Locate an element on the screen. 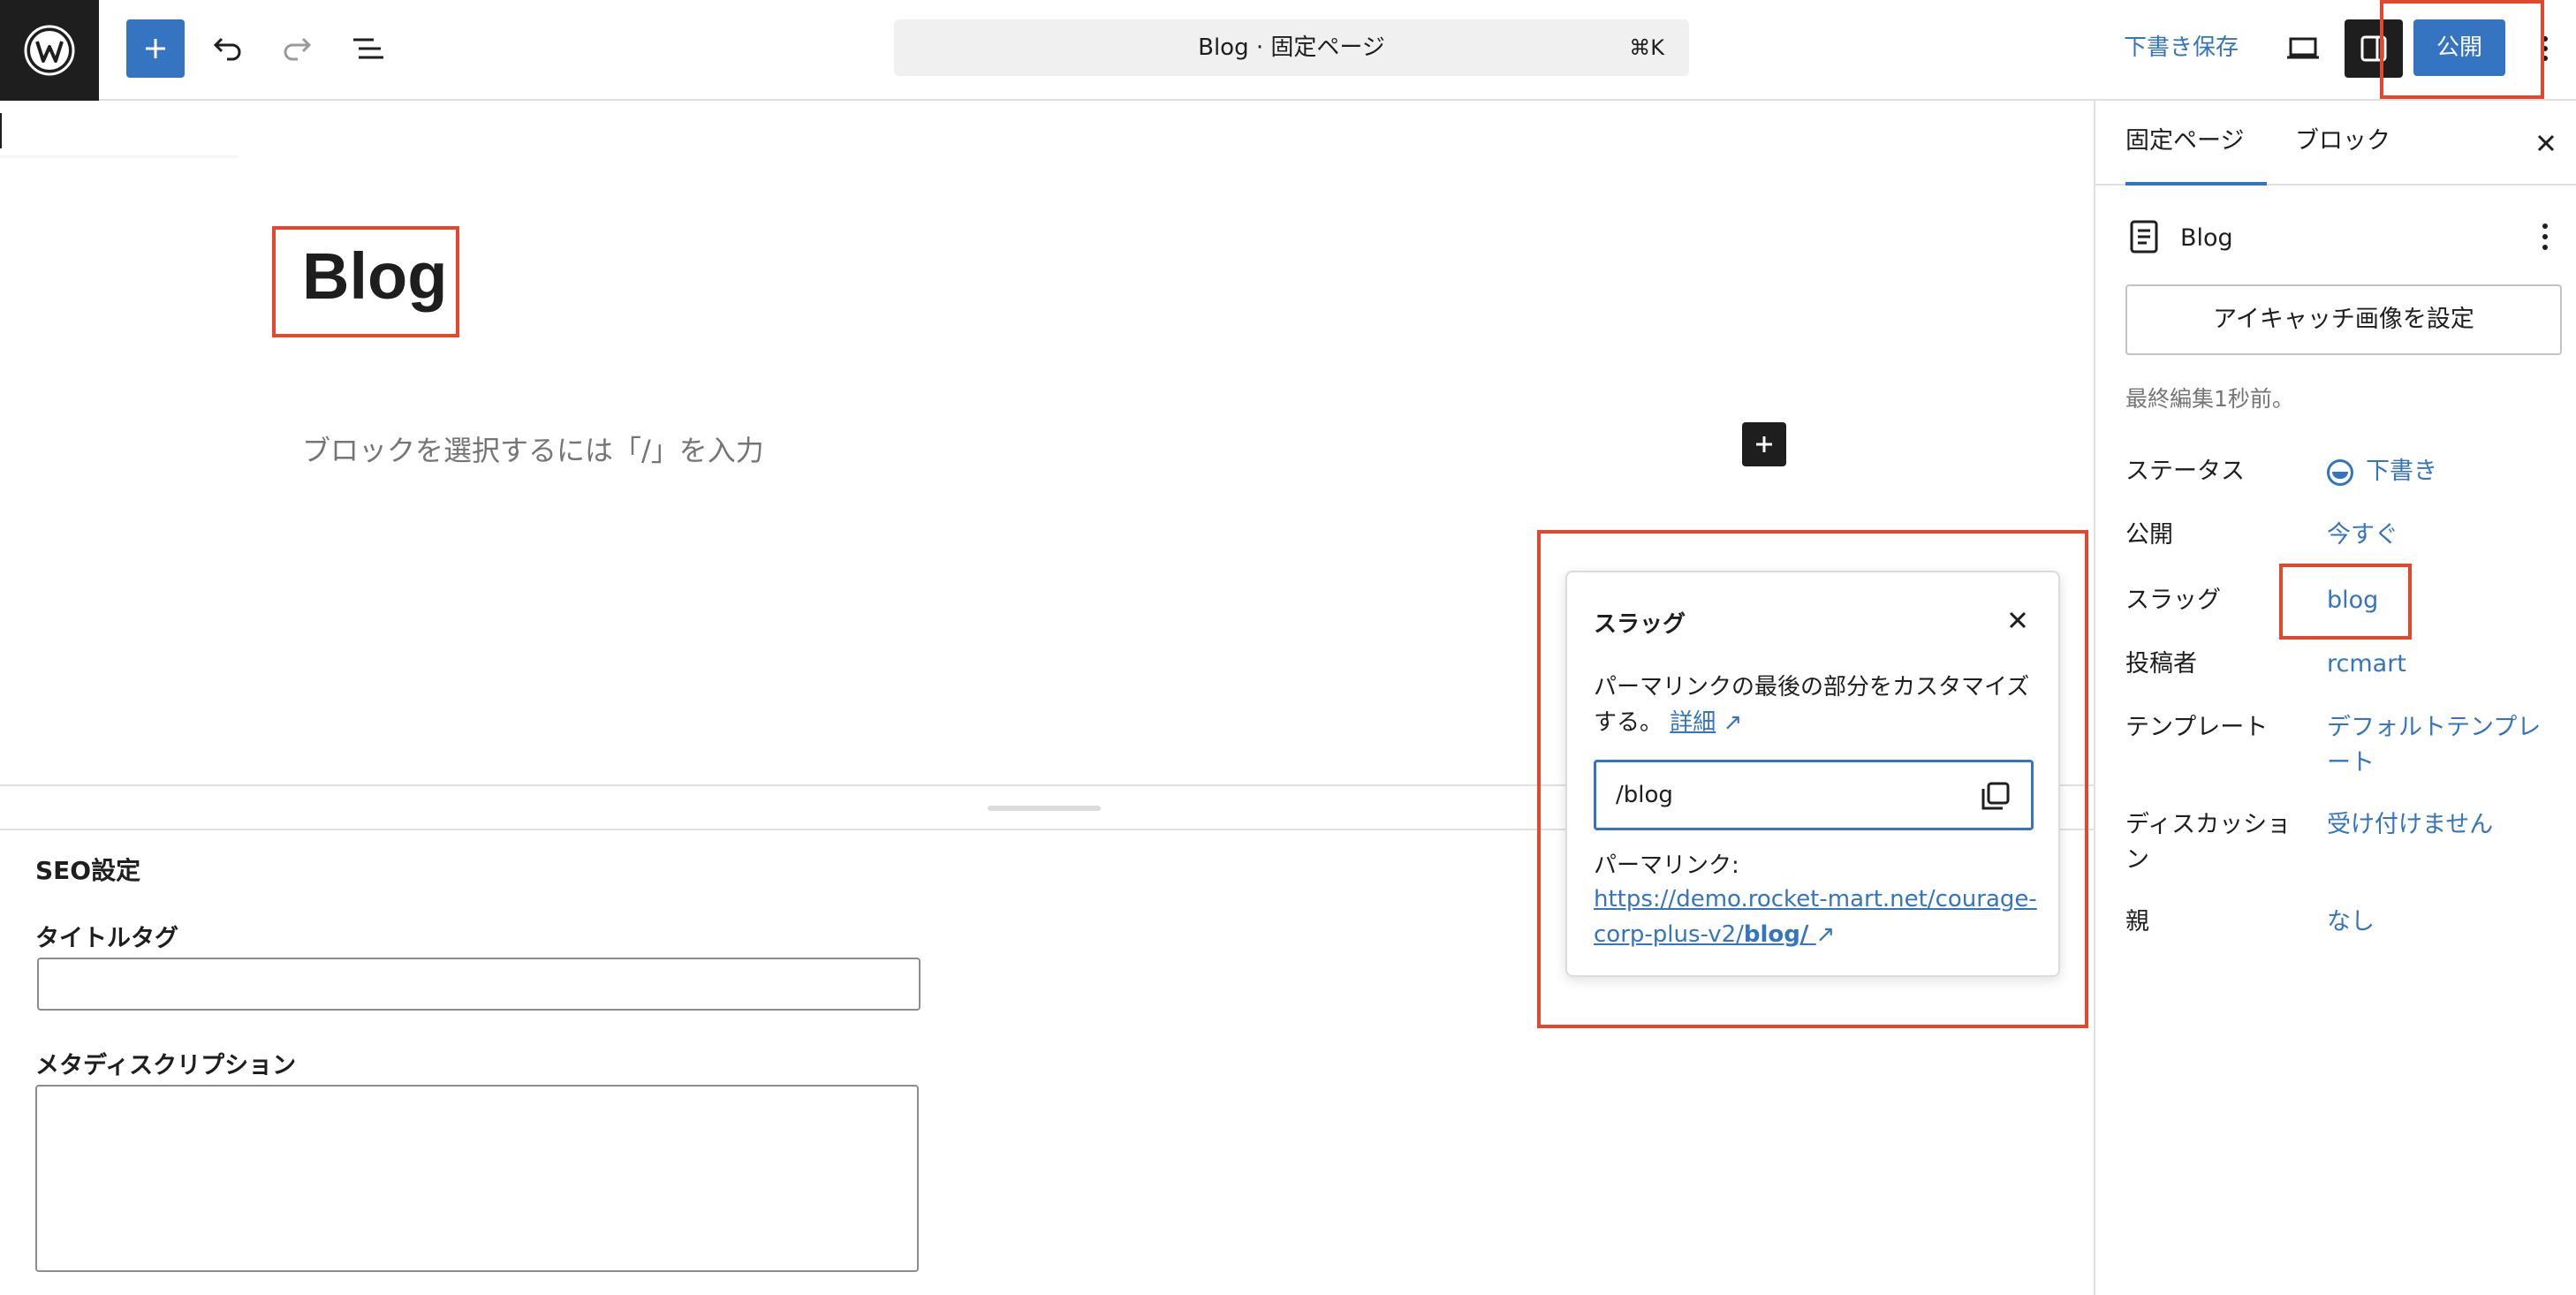  document-overview-button is located at coordinates (369, 48).